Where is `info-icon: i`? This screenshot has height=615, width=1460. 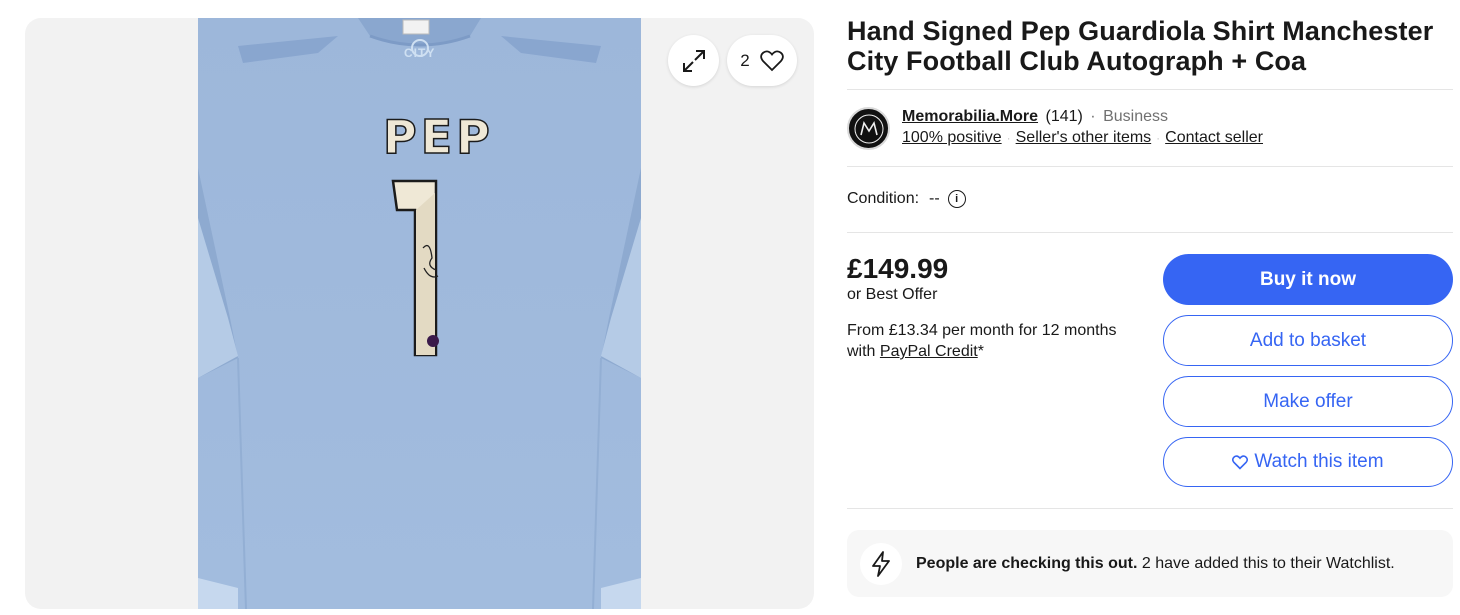
info-icon: i is located at coordinates (956, 199).